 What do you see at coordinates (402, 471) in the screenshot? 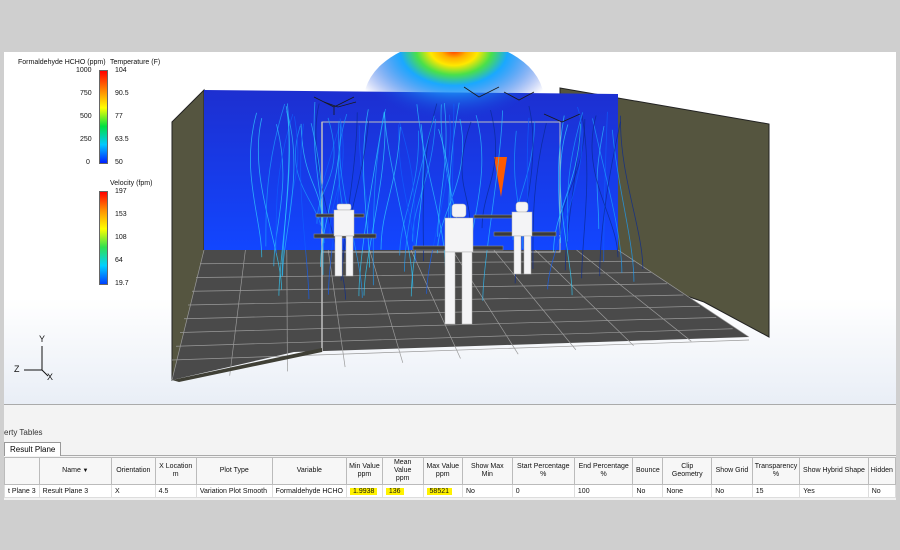
I see `column-header: Mean Value ppm` at bounding box center [402, 471].